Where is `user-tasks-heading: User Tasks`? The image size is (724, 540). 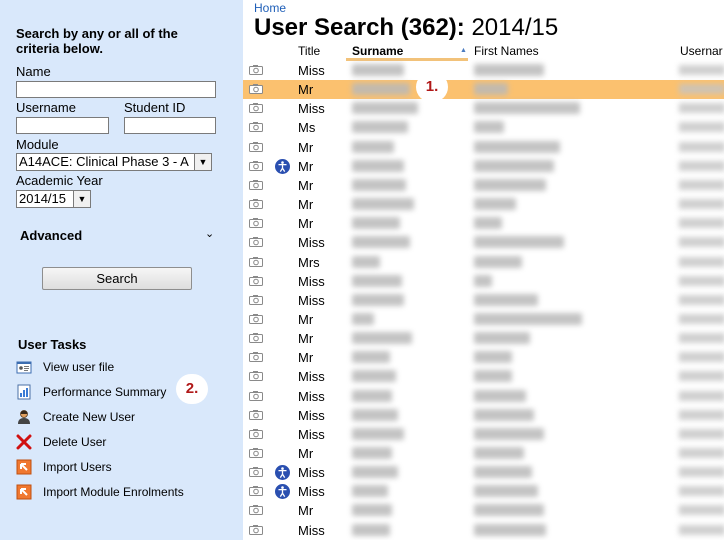
user-tasks-heading: User Tasks is located at coordinates (52, 344).